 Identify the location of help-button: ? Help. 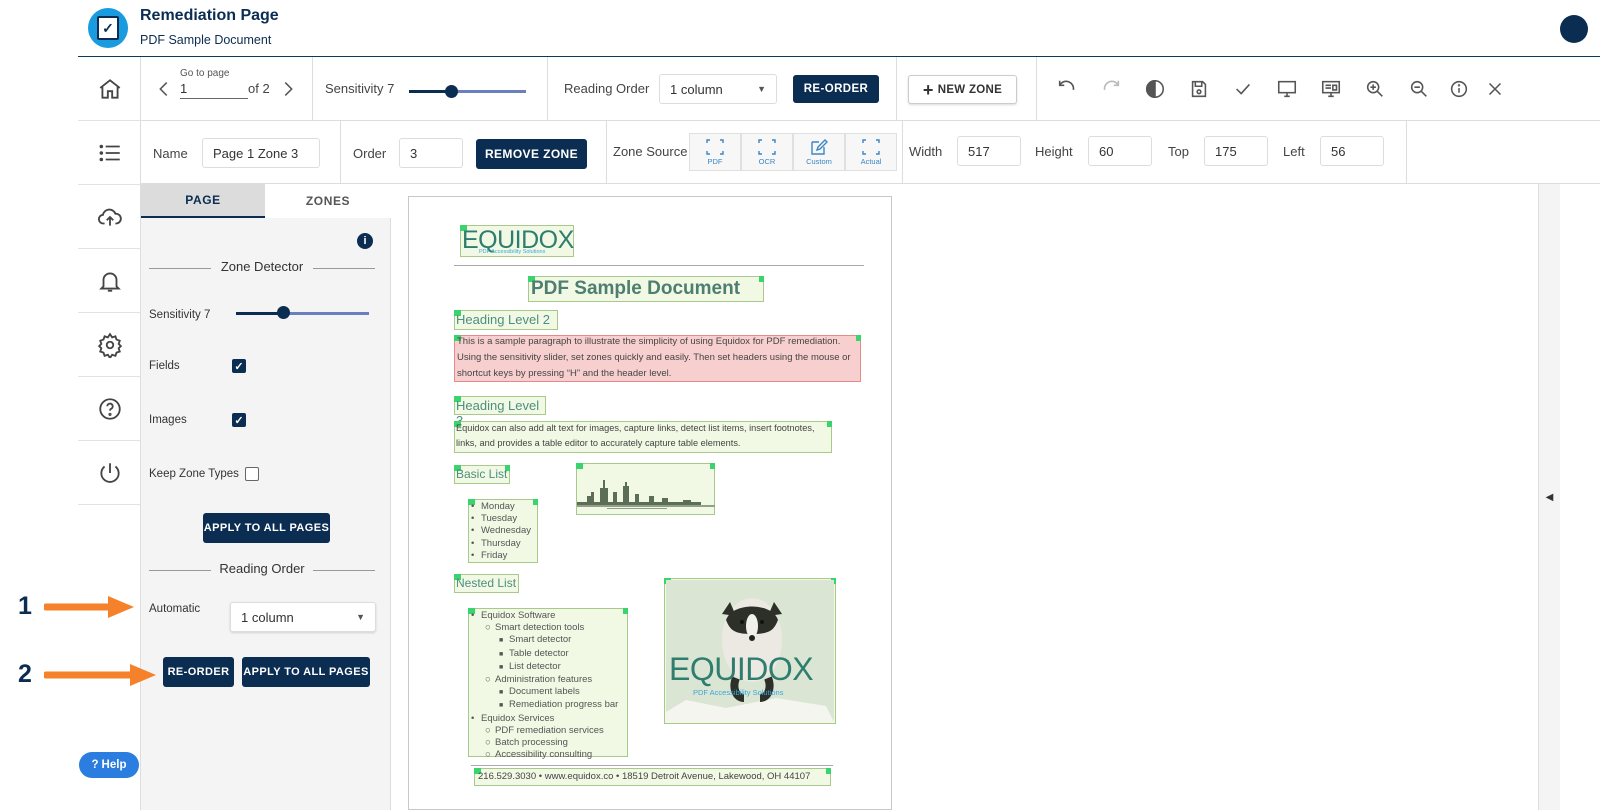
(109, 765).